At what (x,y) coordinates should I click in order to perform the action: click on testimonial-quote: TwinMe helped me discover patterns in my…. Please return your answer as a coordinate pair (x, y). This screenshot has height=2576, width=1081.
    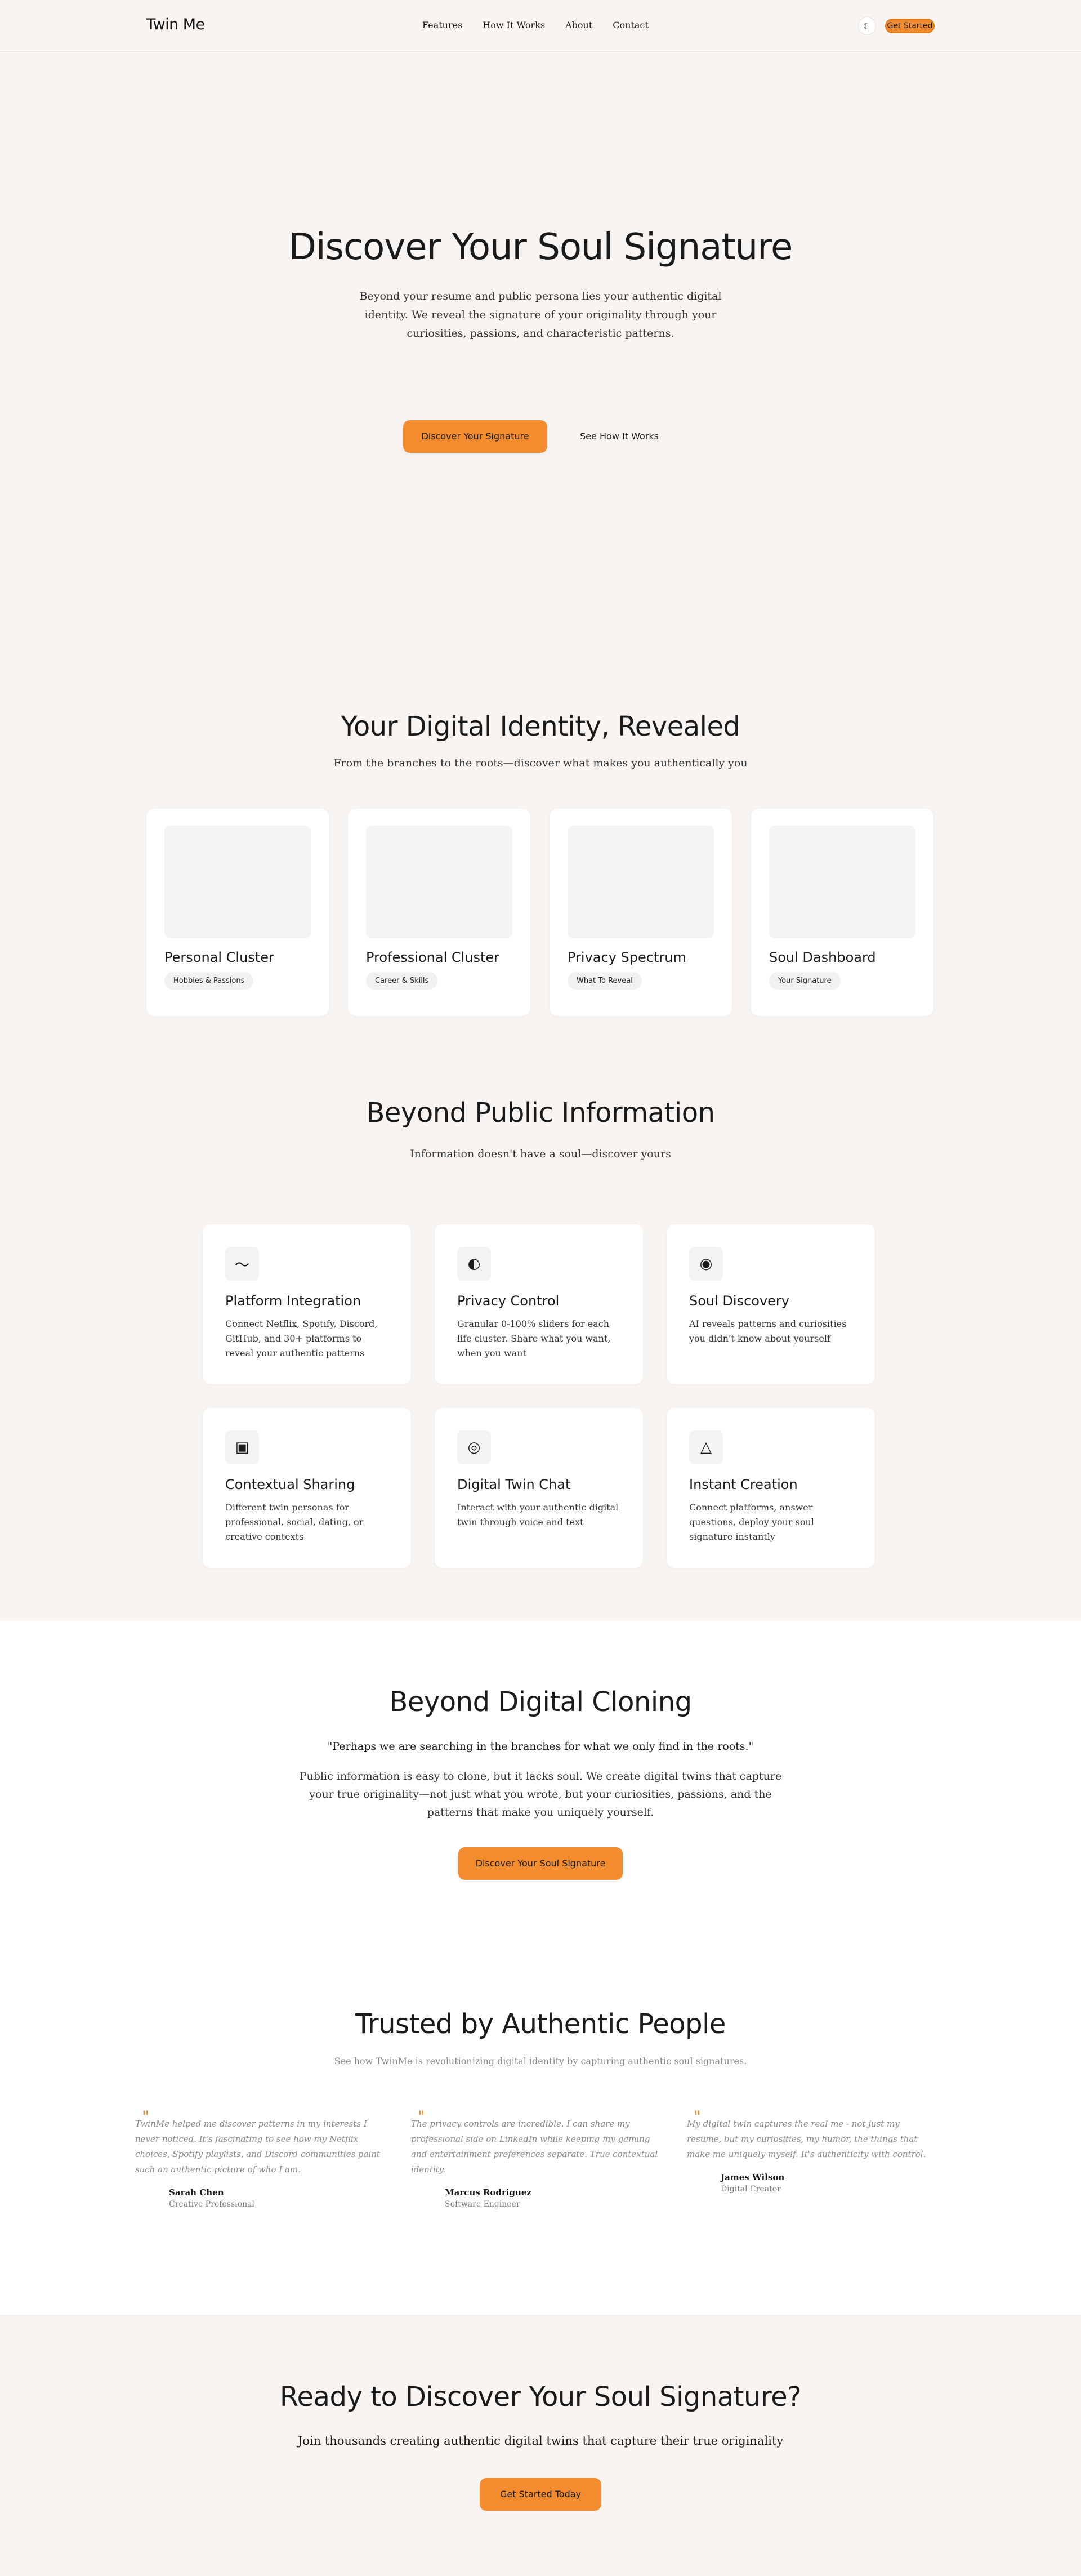
    Looking at the image, I should click on (257, 2146).